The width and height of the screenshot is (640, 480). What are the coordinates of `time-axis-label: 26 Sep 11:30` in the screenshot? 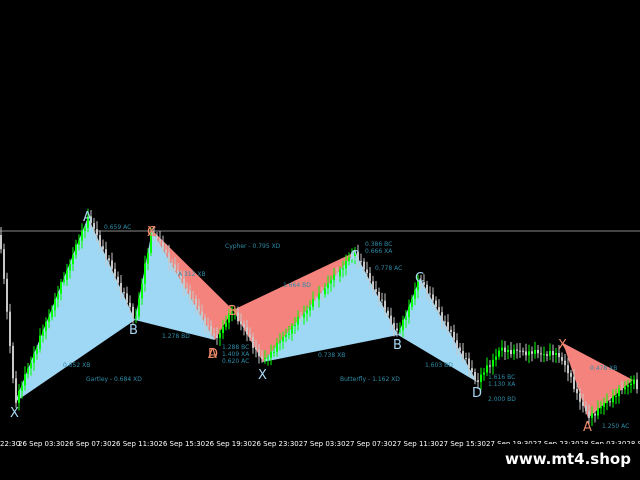 It's located at (135, 444).